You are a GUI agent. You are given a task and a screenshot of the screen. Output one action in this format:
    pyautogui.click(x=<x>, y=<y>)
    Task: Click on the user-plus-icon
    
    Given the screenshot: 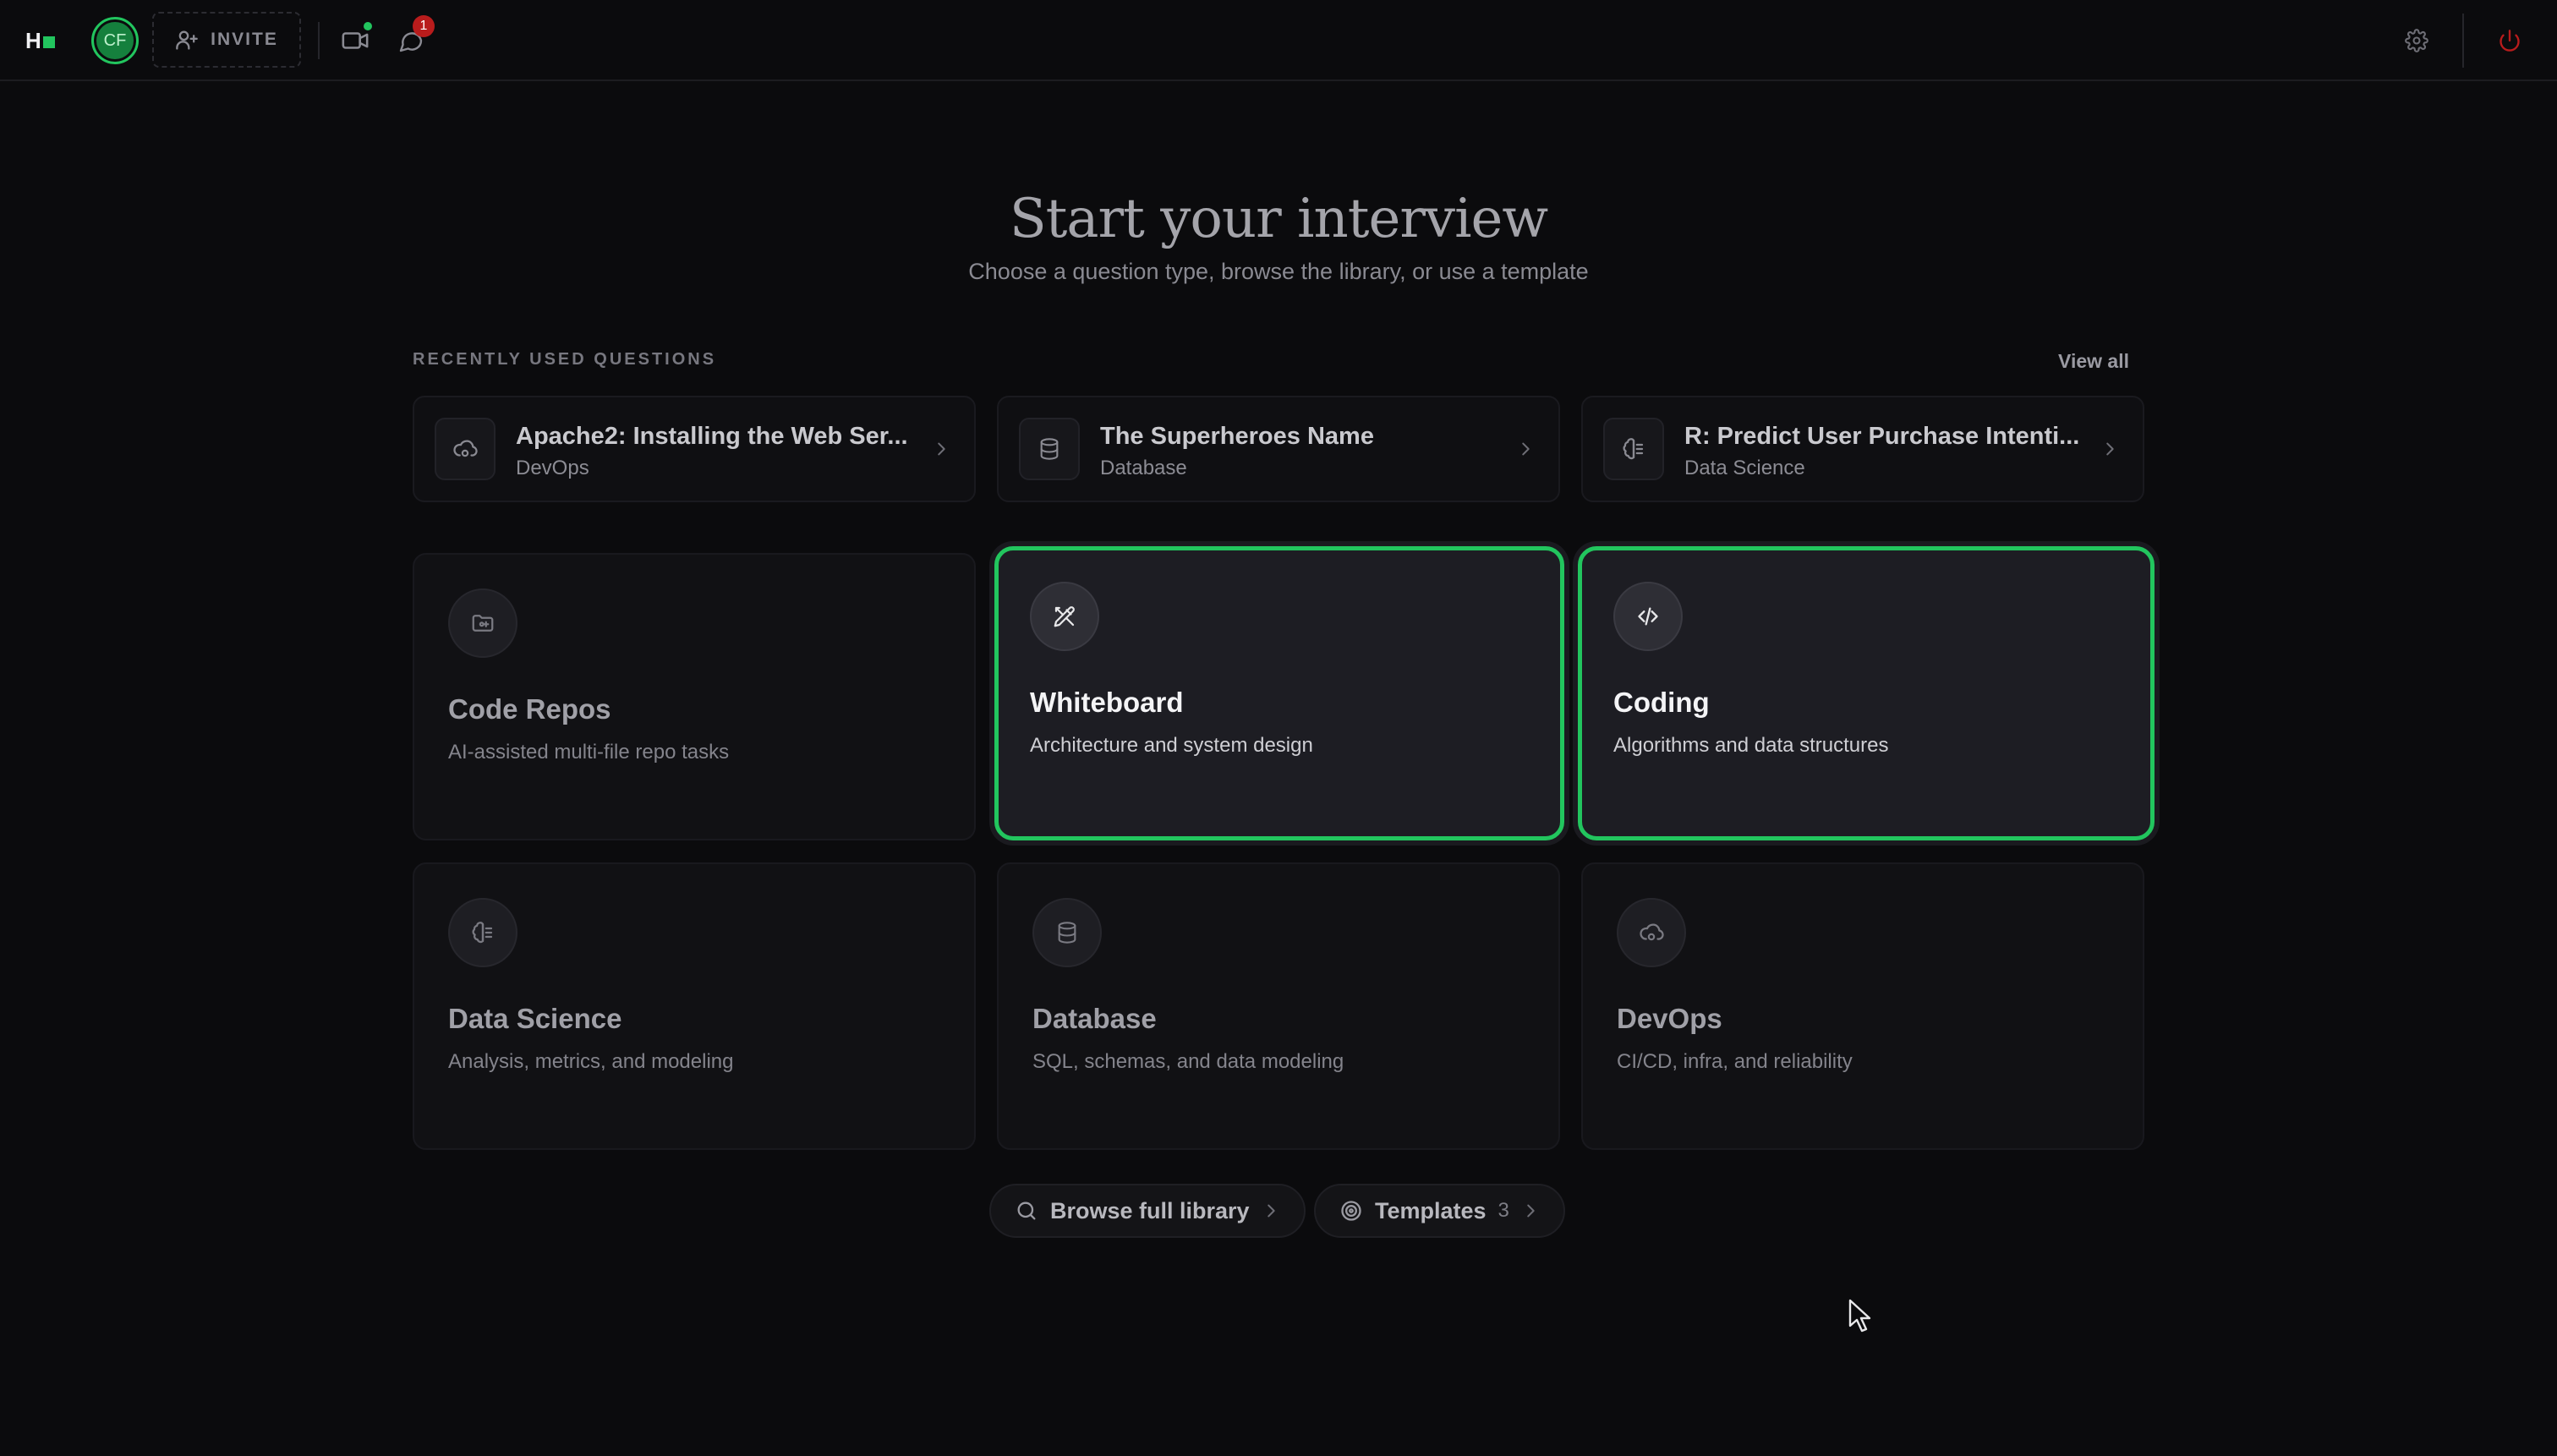 What is the action you would take?
    pyautogui.click(x=187, y=40)
    